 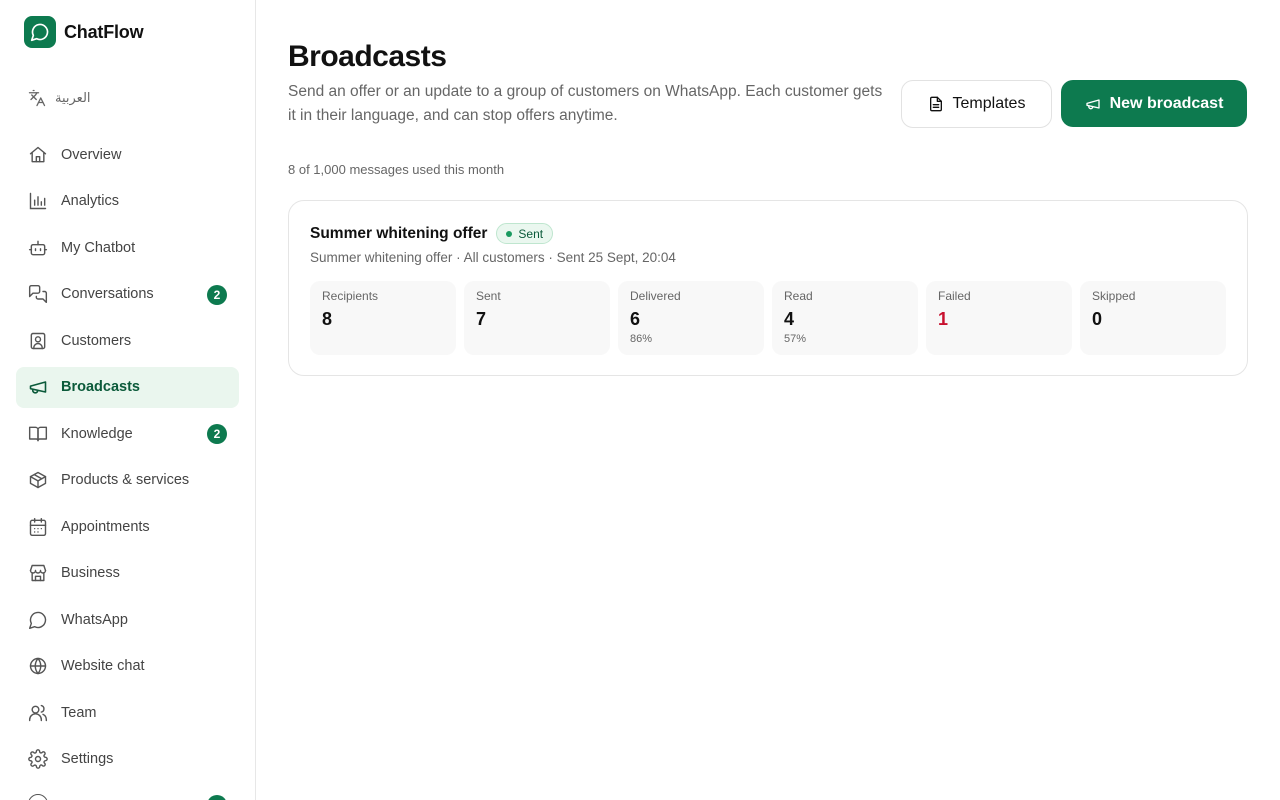 I want to click on stat-sent: Sent 7, so click(x=537, y=318).